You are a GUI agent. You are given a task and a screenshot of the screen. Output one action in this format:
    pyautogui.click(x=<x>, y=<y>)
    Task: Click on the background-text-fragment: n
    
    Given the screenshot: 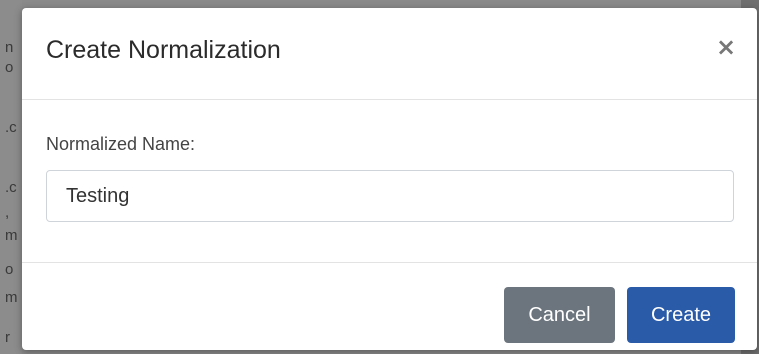 What is the action you would take?
    pyautogui.click(x=9, y=47)
    